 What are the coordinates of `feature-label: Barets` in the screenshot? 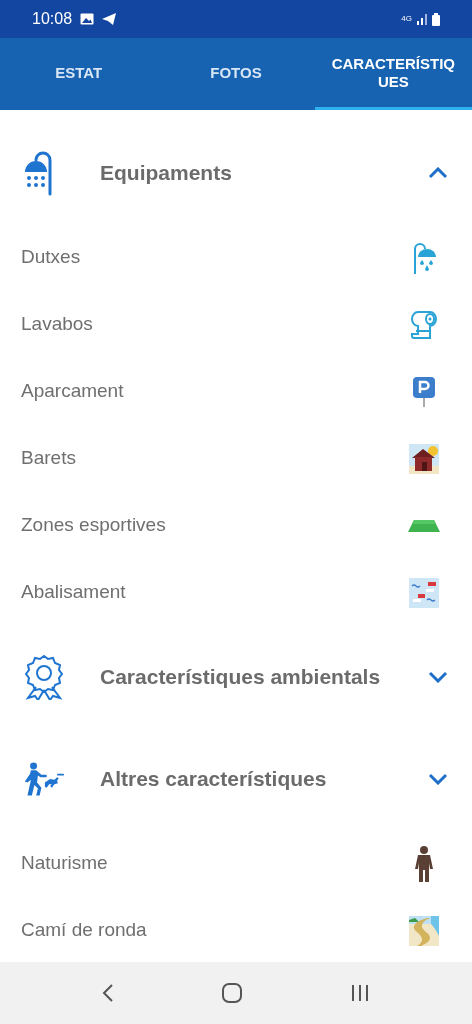 It's located at (49, 458).